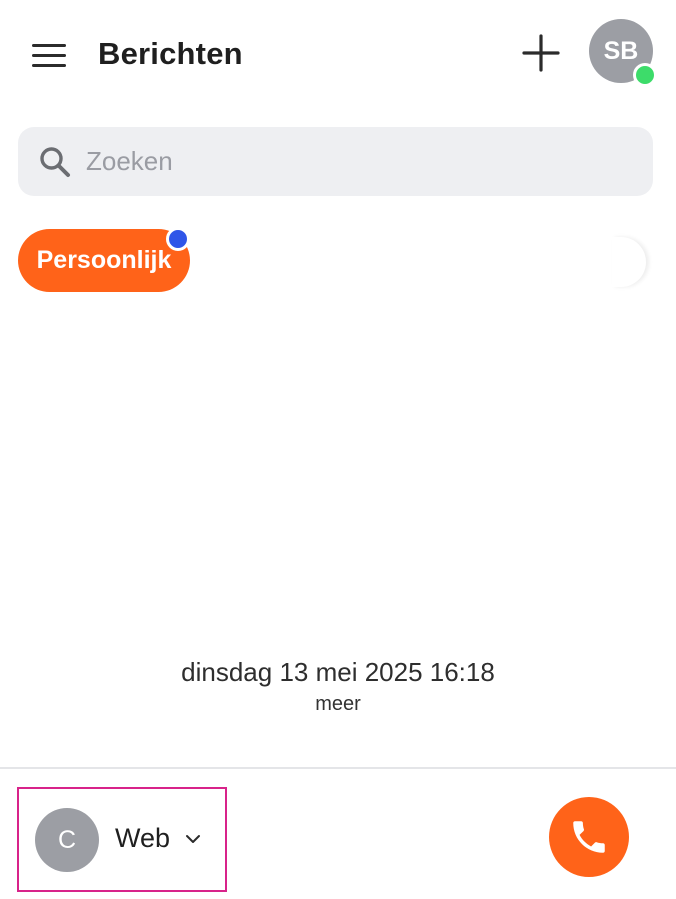 The image size is (676, 899). I want to click on line-avatar: C, so click(67, 840).